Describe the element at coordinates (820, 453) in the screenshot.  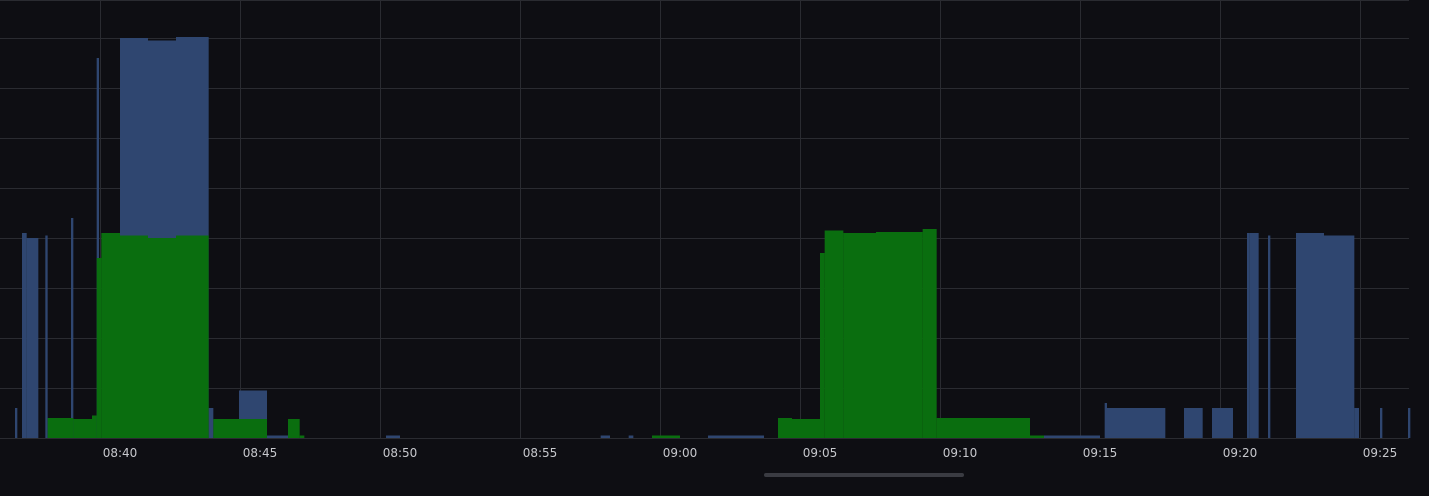
I see `x-tick-label: 09:05` at that location.